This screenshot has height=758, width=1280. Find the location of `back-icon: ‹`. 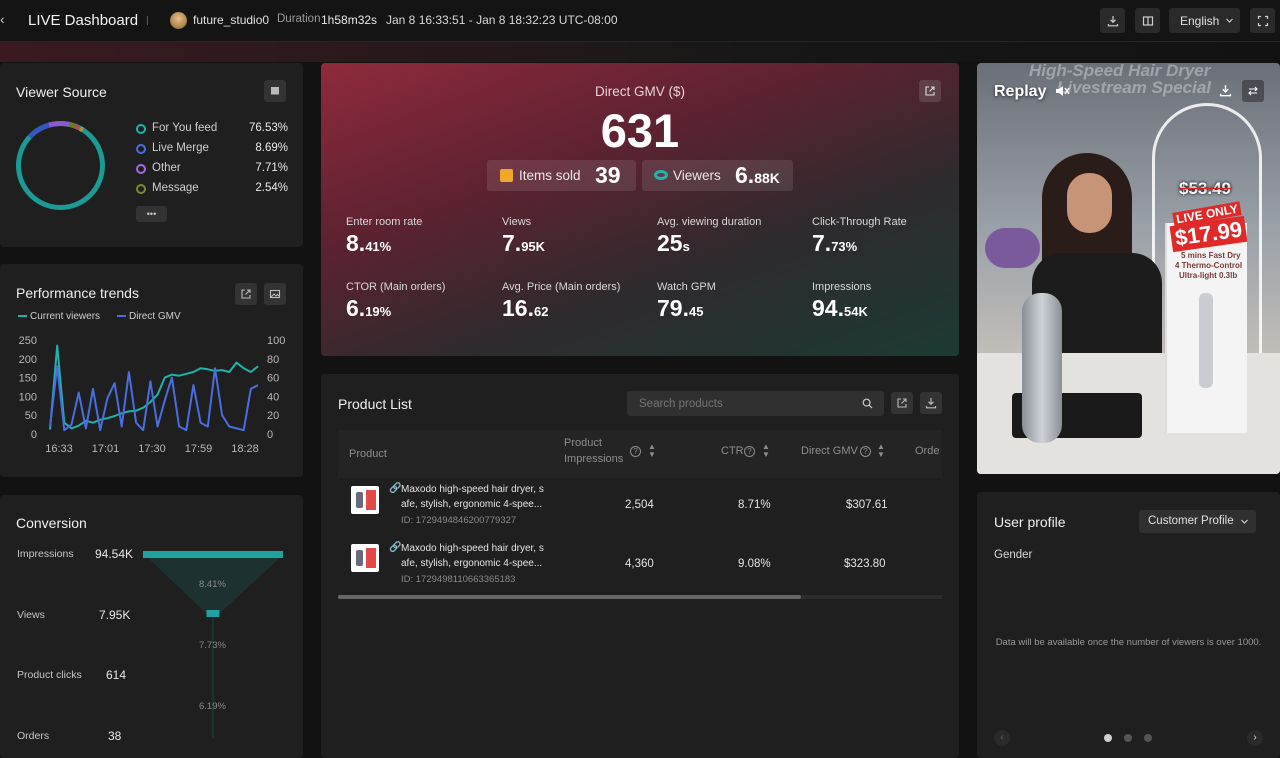

back-icon: ‹ is located at coordinates (2, 19).